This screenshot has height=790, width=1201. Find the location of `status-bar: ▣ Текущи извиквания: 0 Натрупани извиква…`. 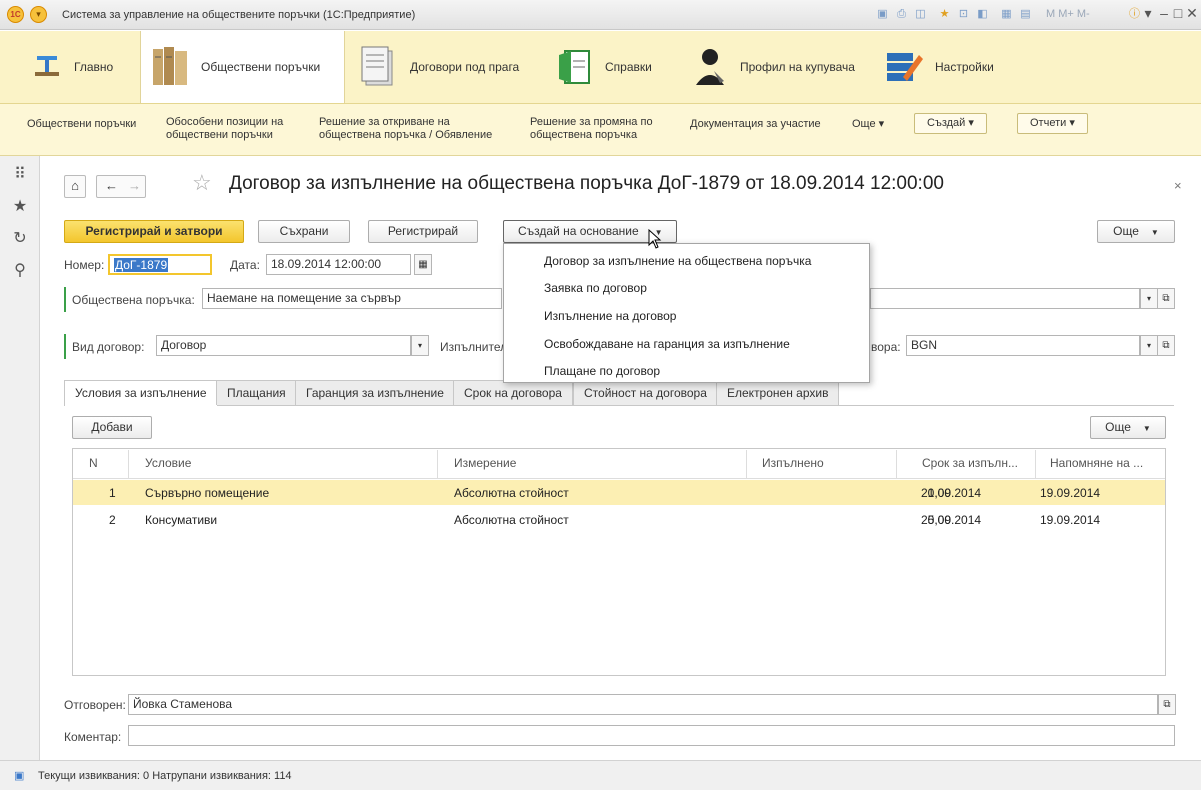

status-bar: ▣ Текущи извиквания: 0 Натрупани извиква… is located at coordinates (600, 775).